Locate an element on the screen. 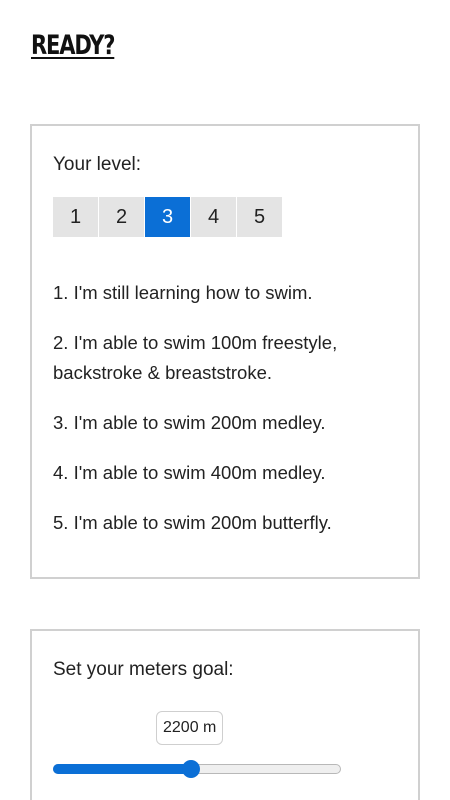  level-description-1: 1. I'm still learning how to swim. is located at coordinates (183, 292).